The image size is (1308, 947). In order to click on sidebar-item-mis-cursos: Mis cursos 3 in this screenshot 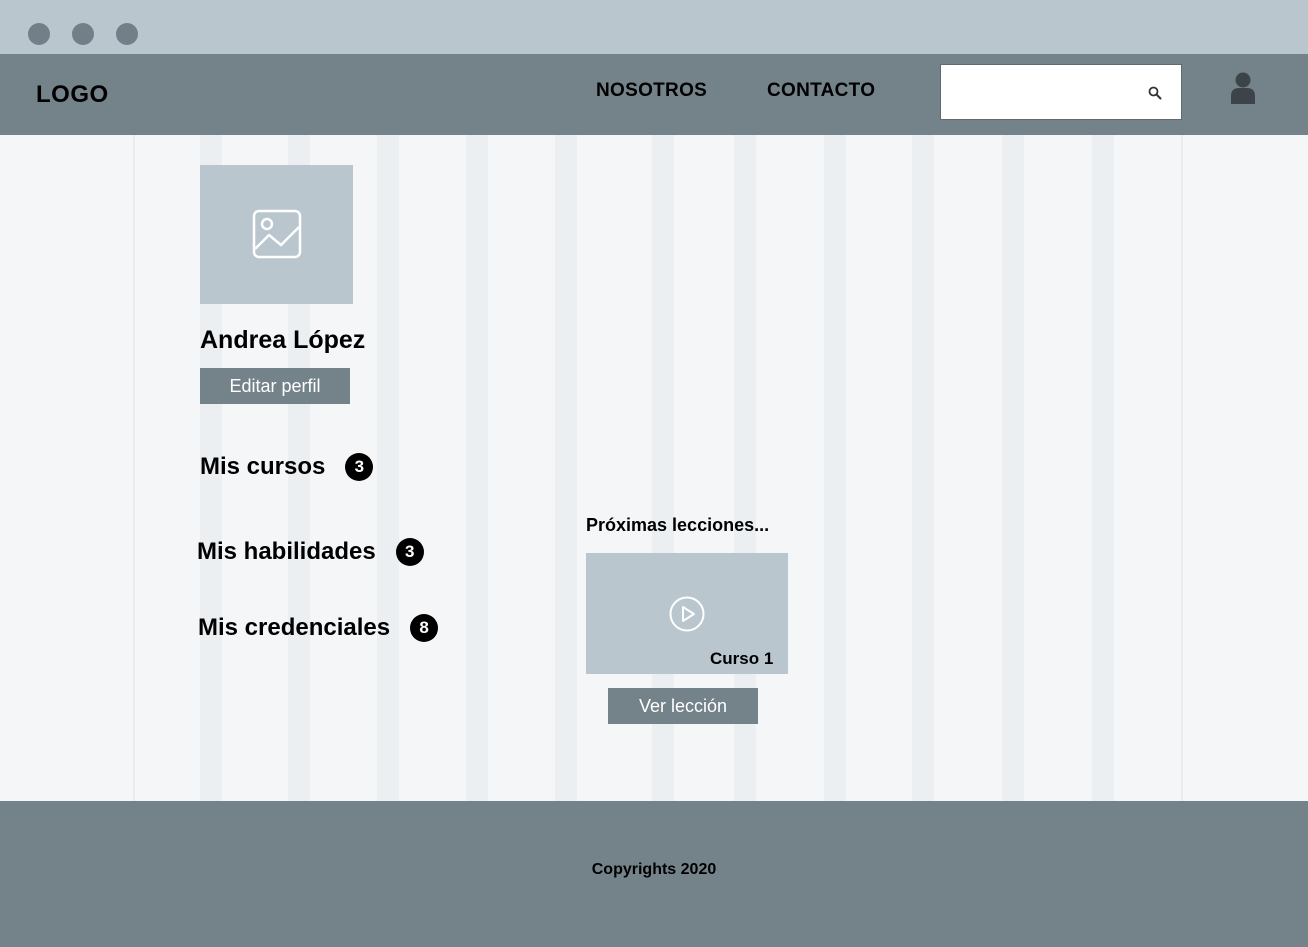, I will do `click(287, 467)`.